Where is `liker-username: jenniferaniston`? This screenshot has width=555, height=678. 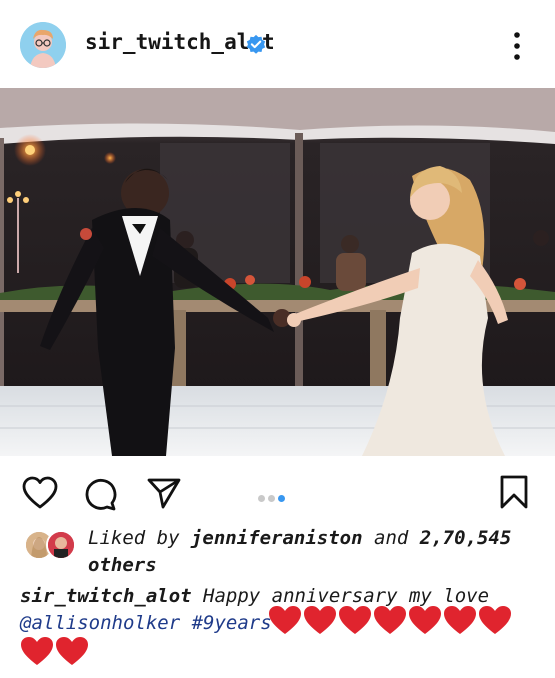
liker-username: jenniferaniston is located at coordinates (277, 538).